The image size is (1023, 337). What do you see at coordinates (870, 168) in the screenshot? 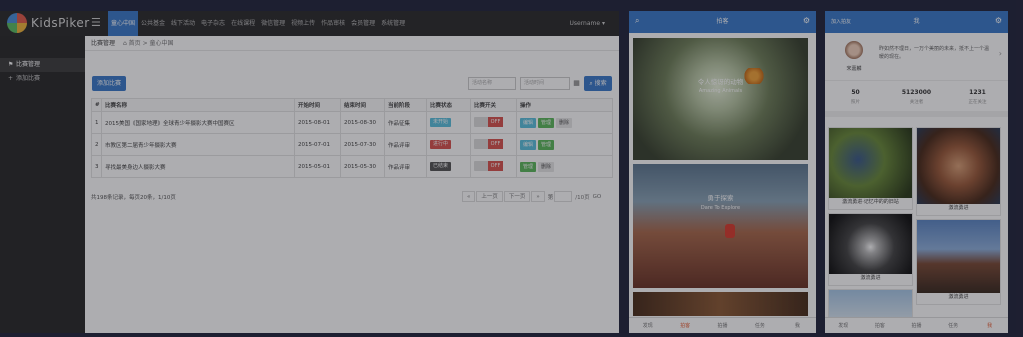
I see `photo-tile: 激流勇进·记忆中的的旧站` at bounding box center [870, 168].